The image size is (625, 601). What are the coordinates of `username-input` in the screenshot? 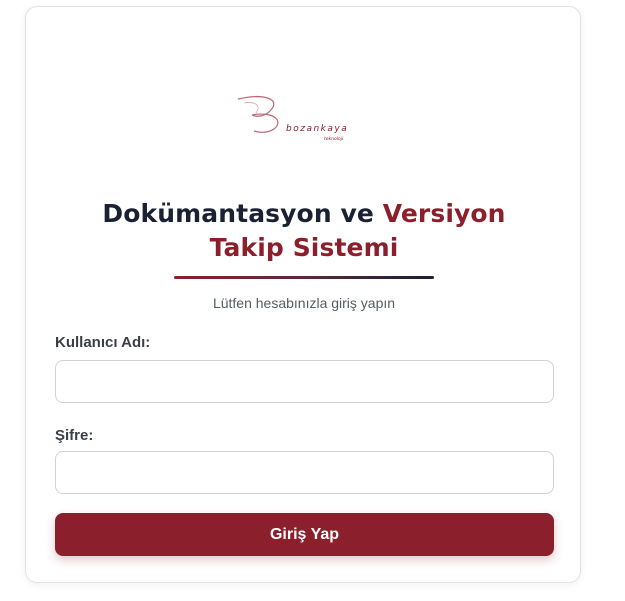 It's located at (304, 381).